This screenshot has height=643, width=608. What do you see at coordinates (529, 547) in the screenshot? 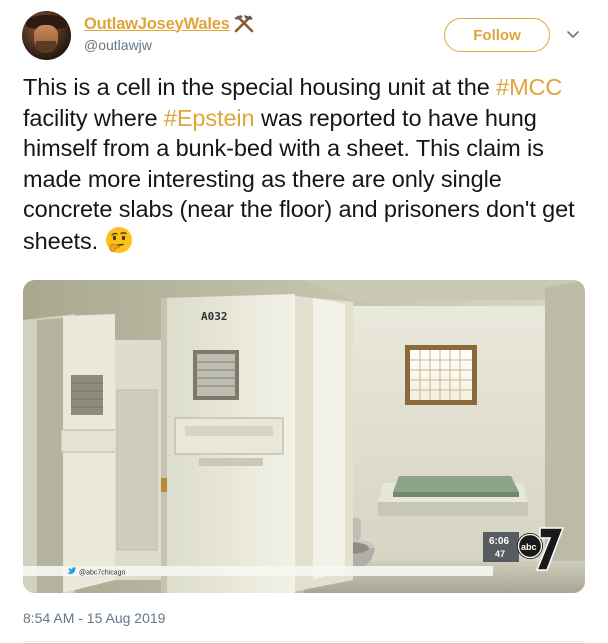
I see `channel-logo: abc` at bounding box center [529, 547].